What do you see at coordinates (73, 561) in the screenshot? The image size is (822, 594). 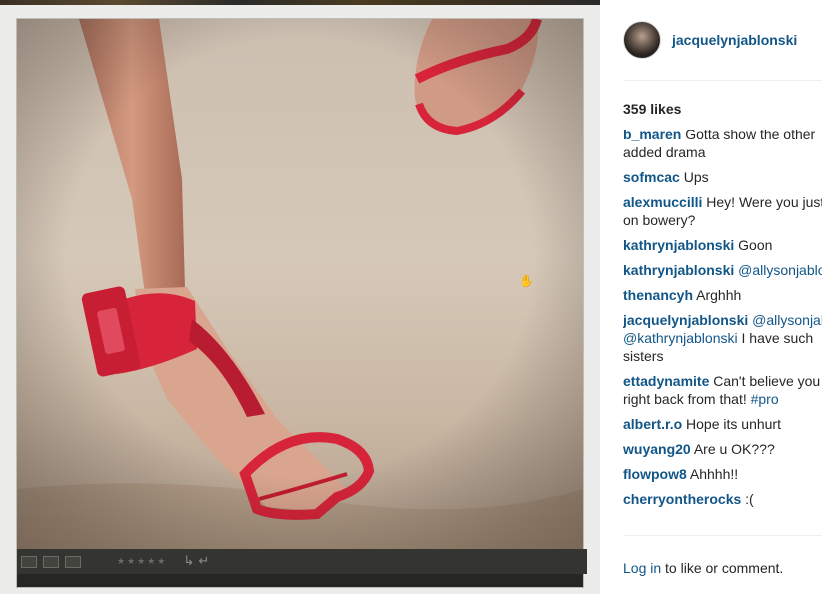 I see `compare-view-icon` at bounding box center [73, 561].